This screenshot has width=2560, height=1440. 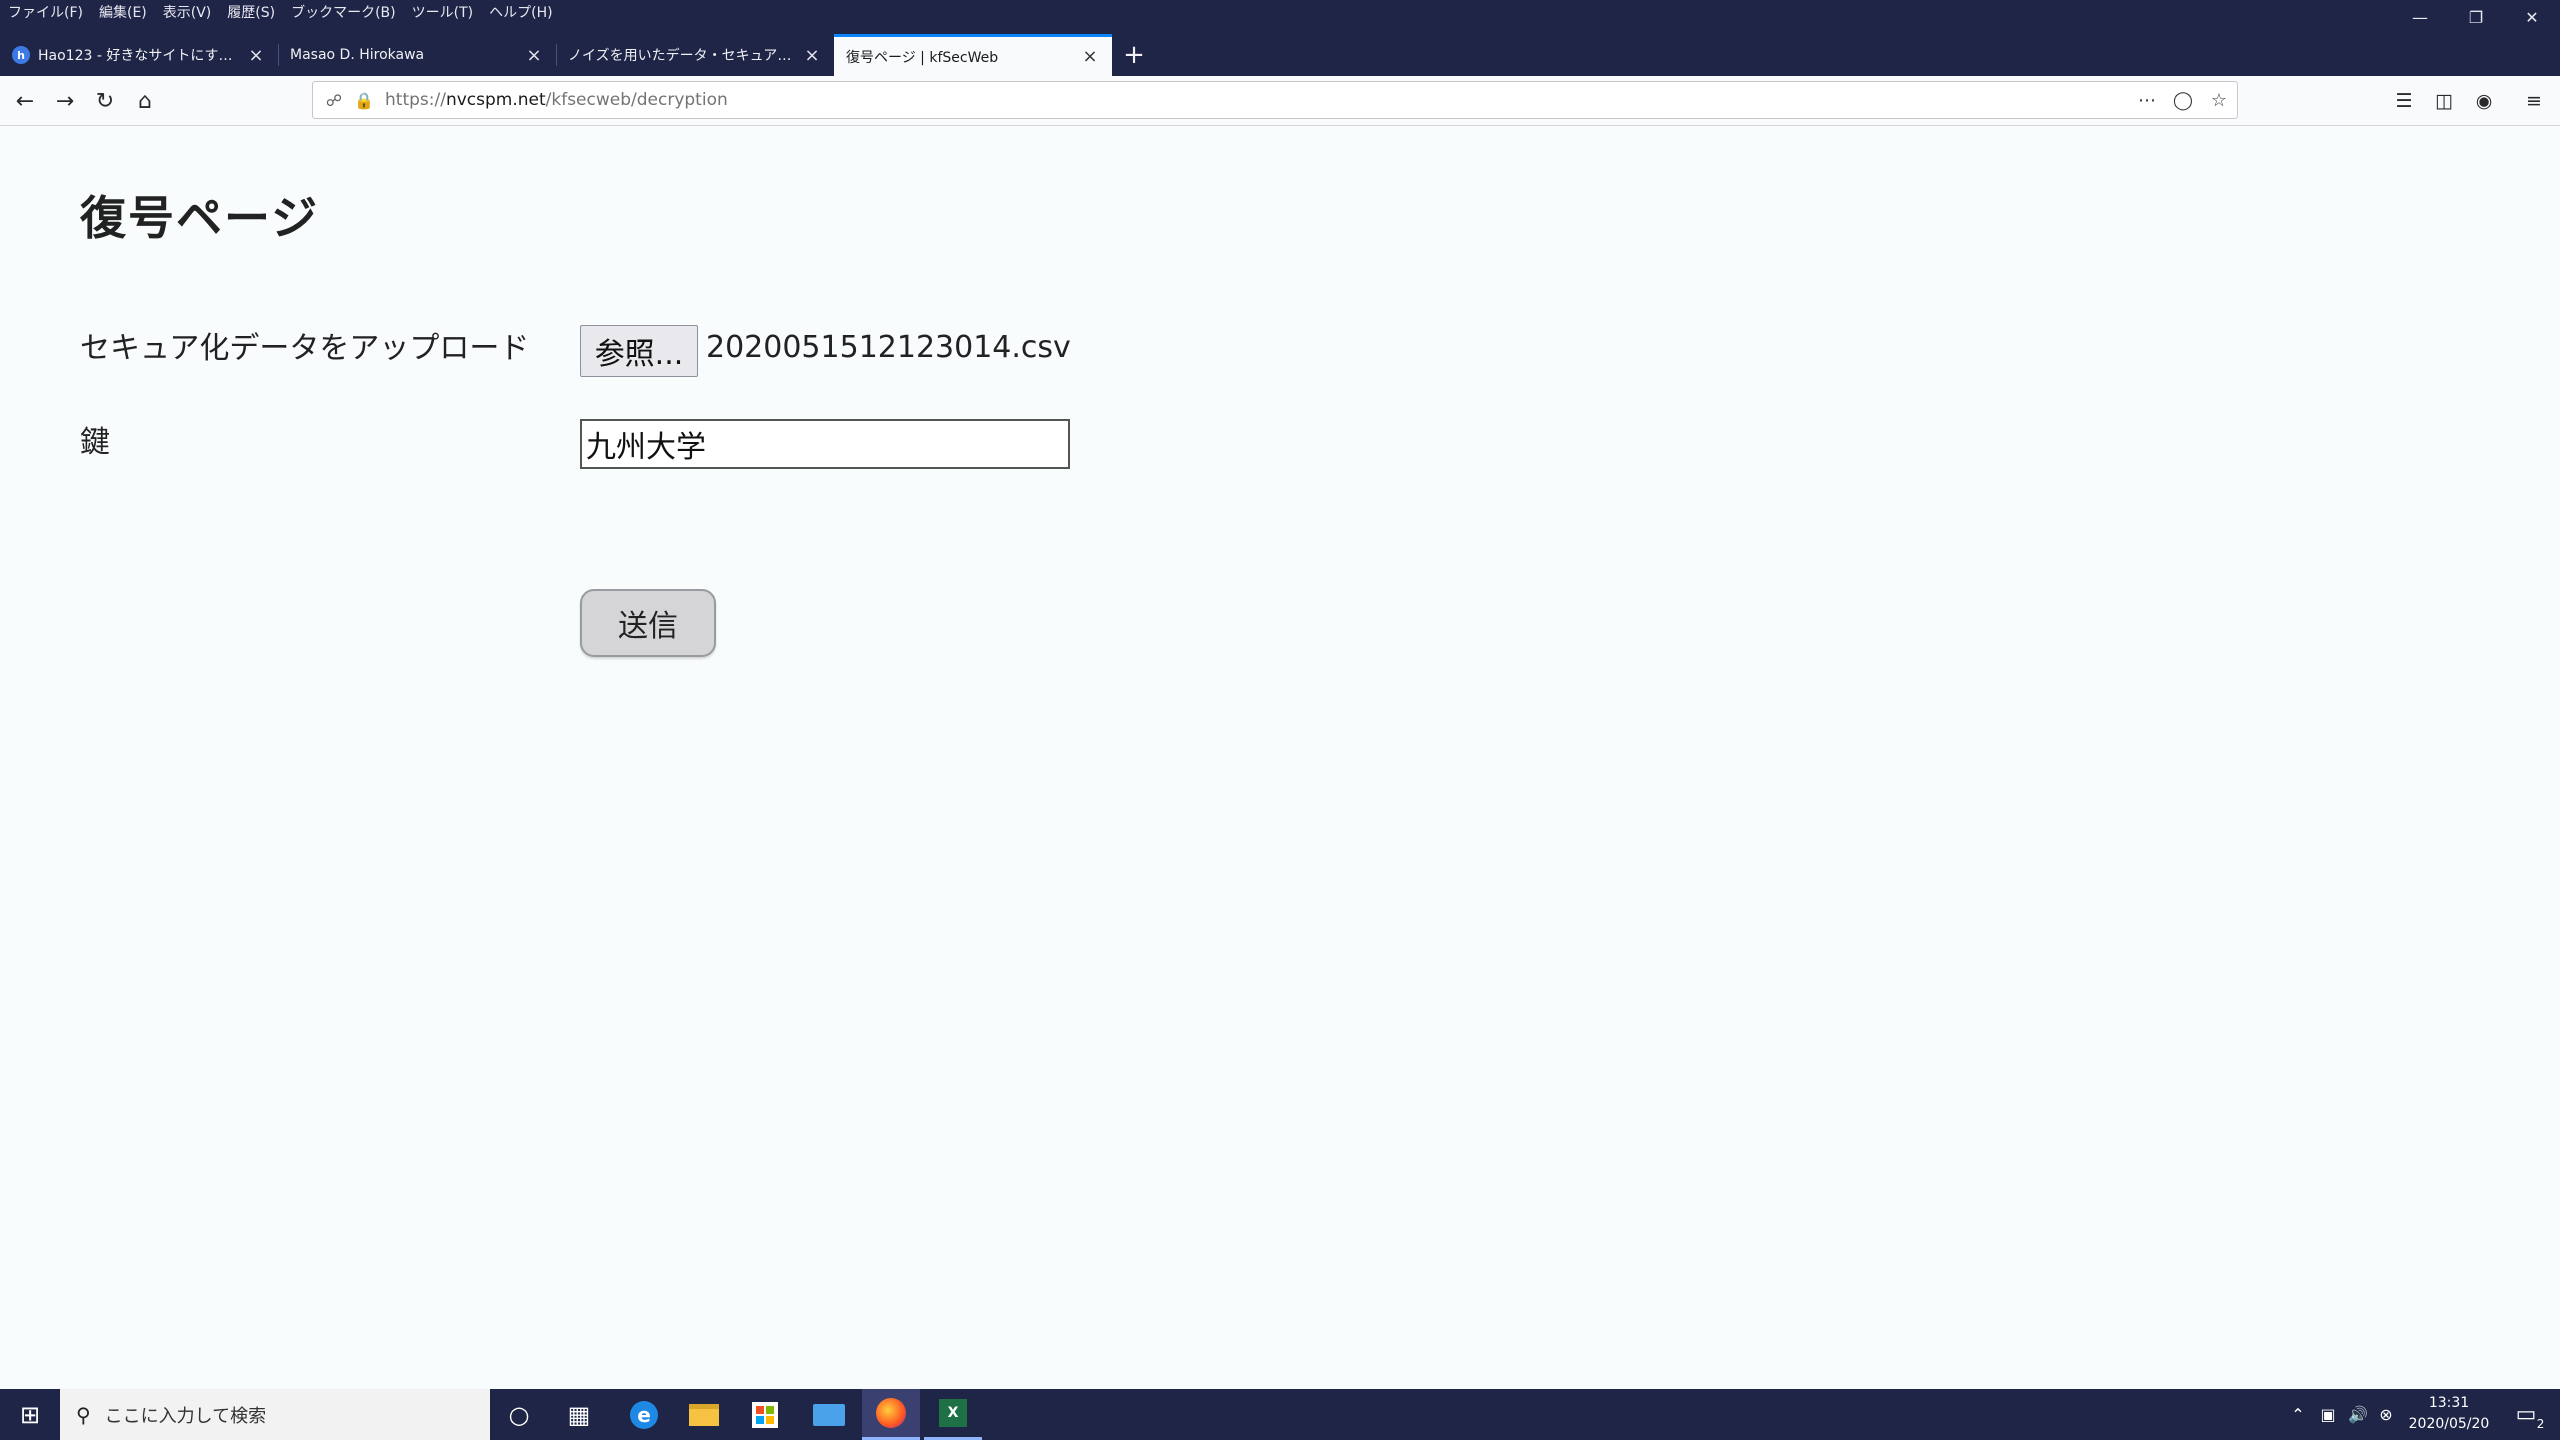 I want to click on key-label: 鍵, so click(x=95, y=442).